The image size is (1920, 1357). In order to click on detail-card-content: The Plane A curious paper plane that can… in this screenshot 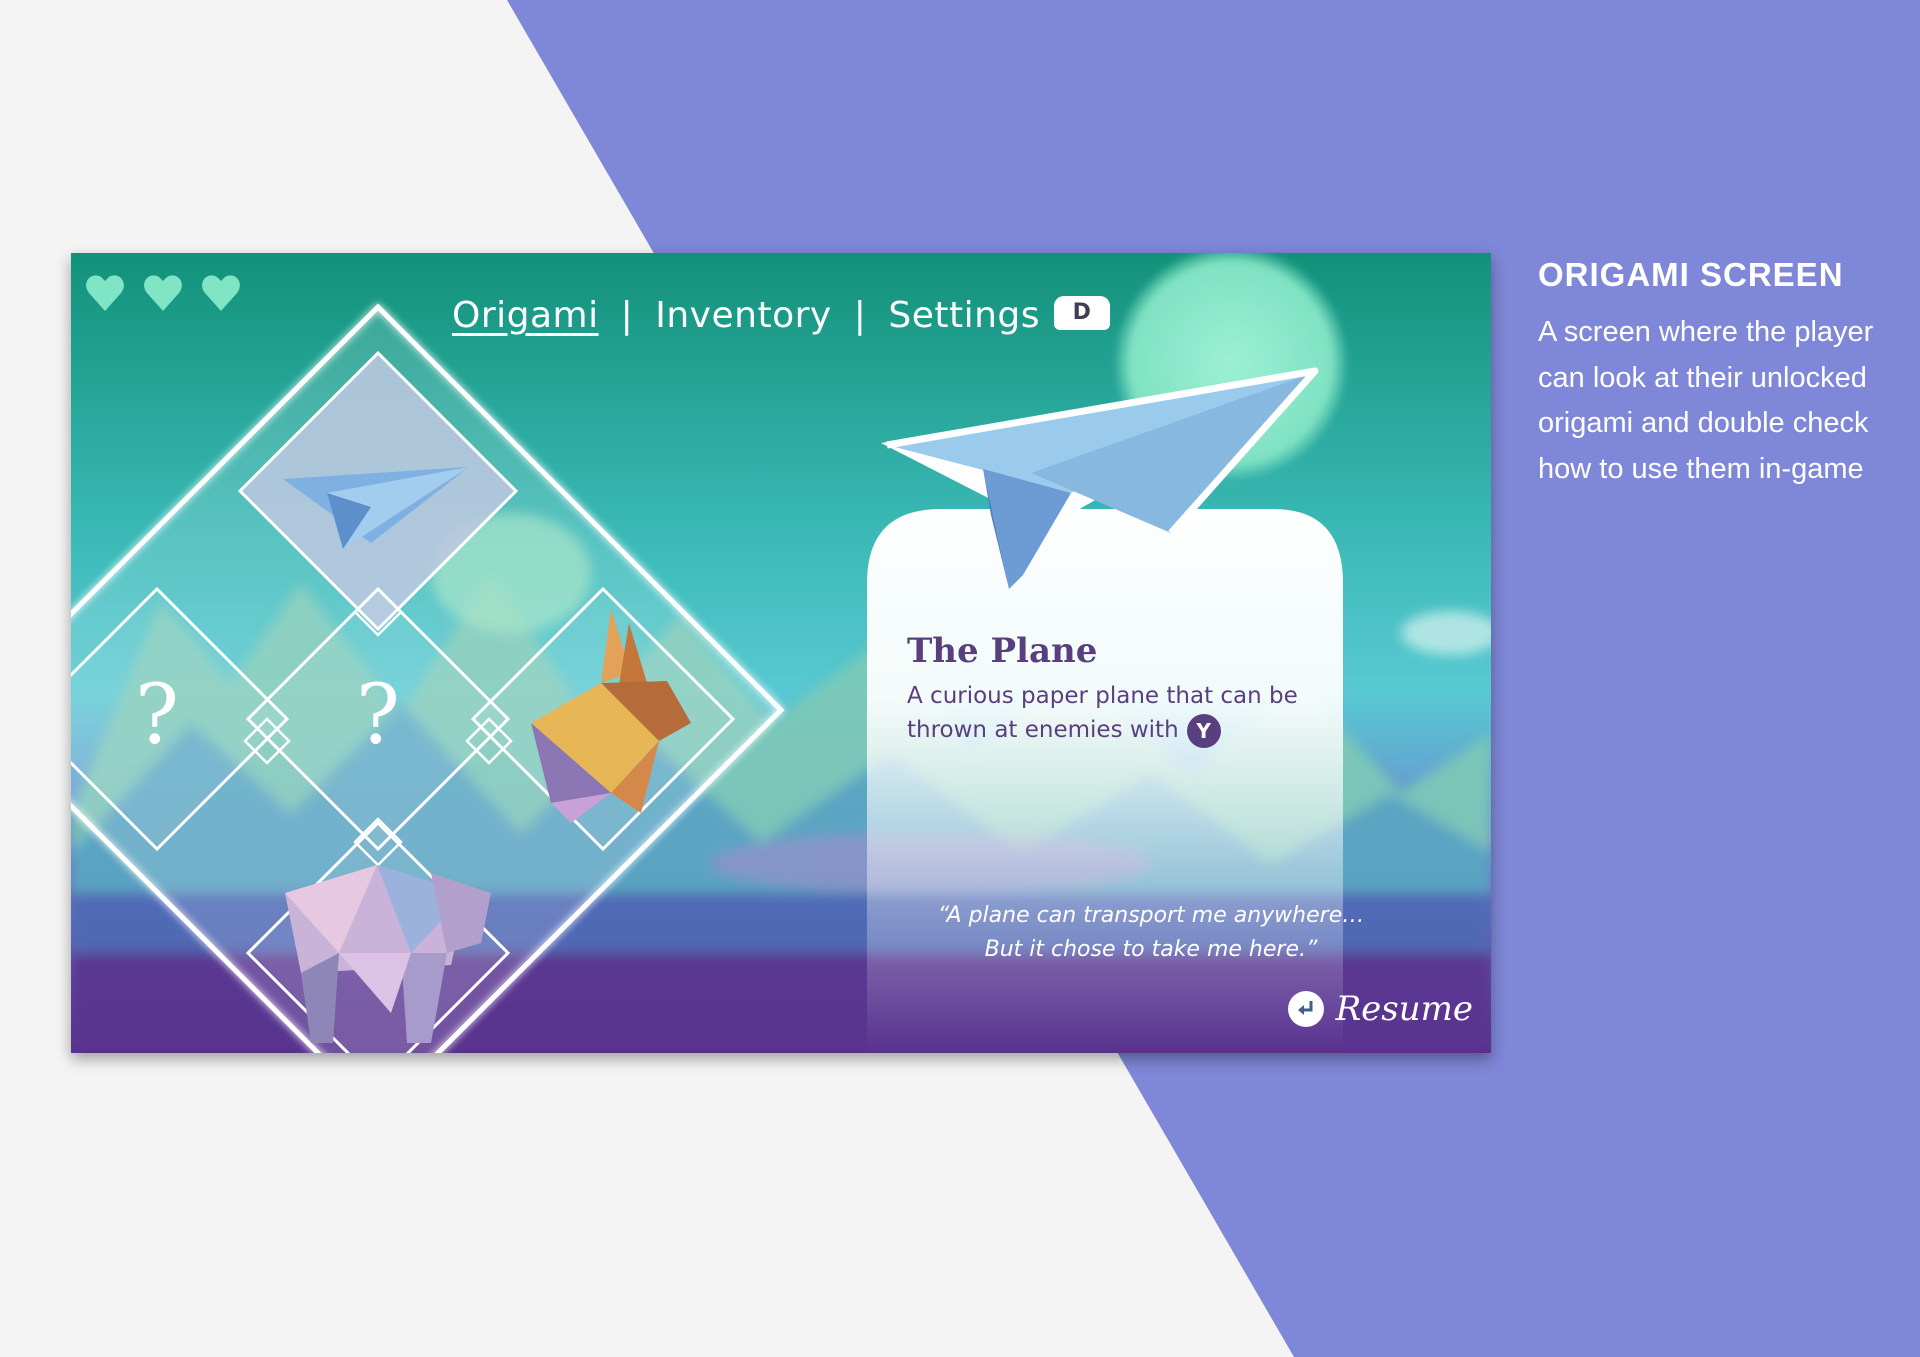, I will do `click(1127, 689)`.